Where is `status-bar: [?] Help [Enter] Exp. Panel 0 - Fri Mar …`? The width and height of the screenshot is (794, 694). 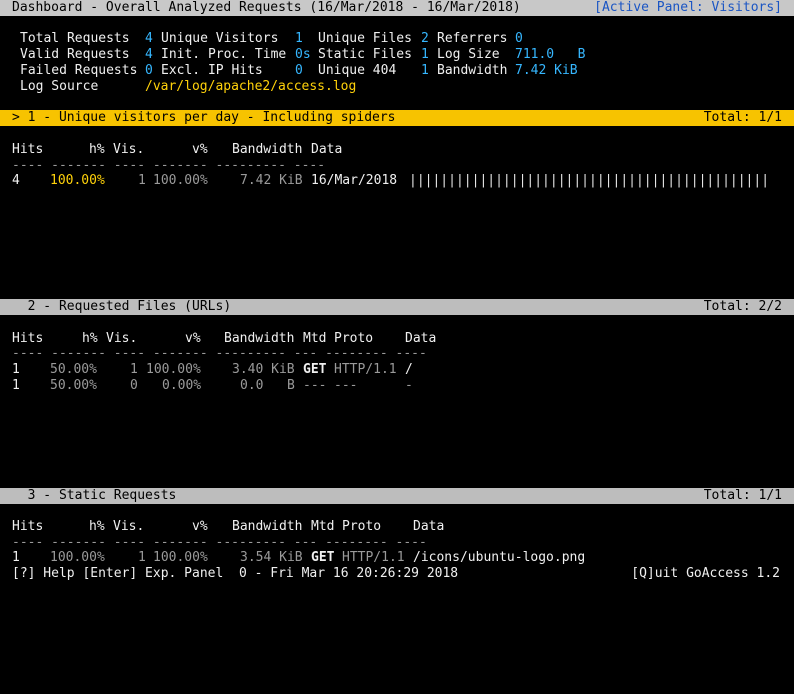 status-bar: [?] Help [Enter] Exp. Panel 0 - Fri Mar … is located at coordinates (397, 574).